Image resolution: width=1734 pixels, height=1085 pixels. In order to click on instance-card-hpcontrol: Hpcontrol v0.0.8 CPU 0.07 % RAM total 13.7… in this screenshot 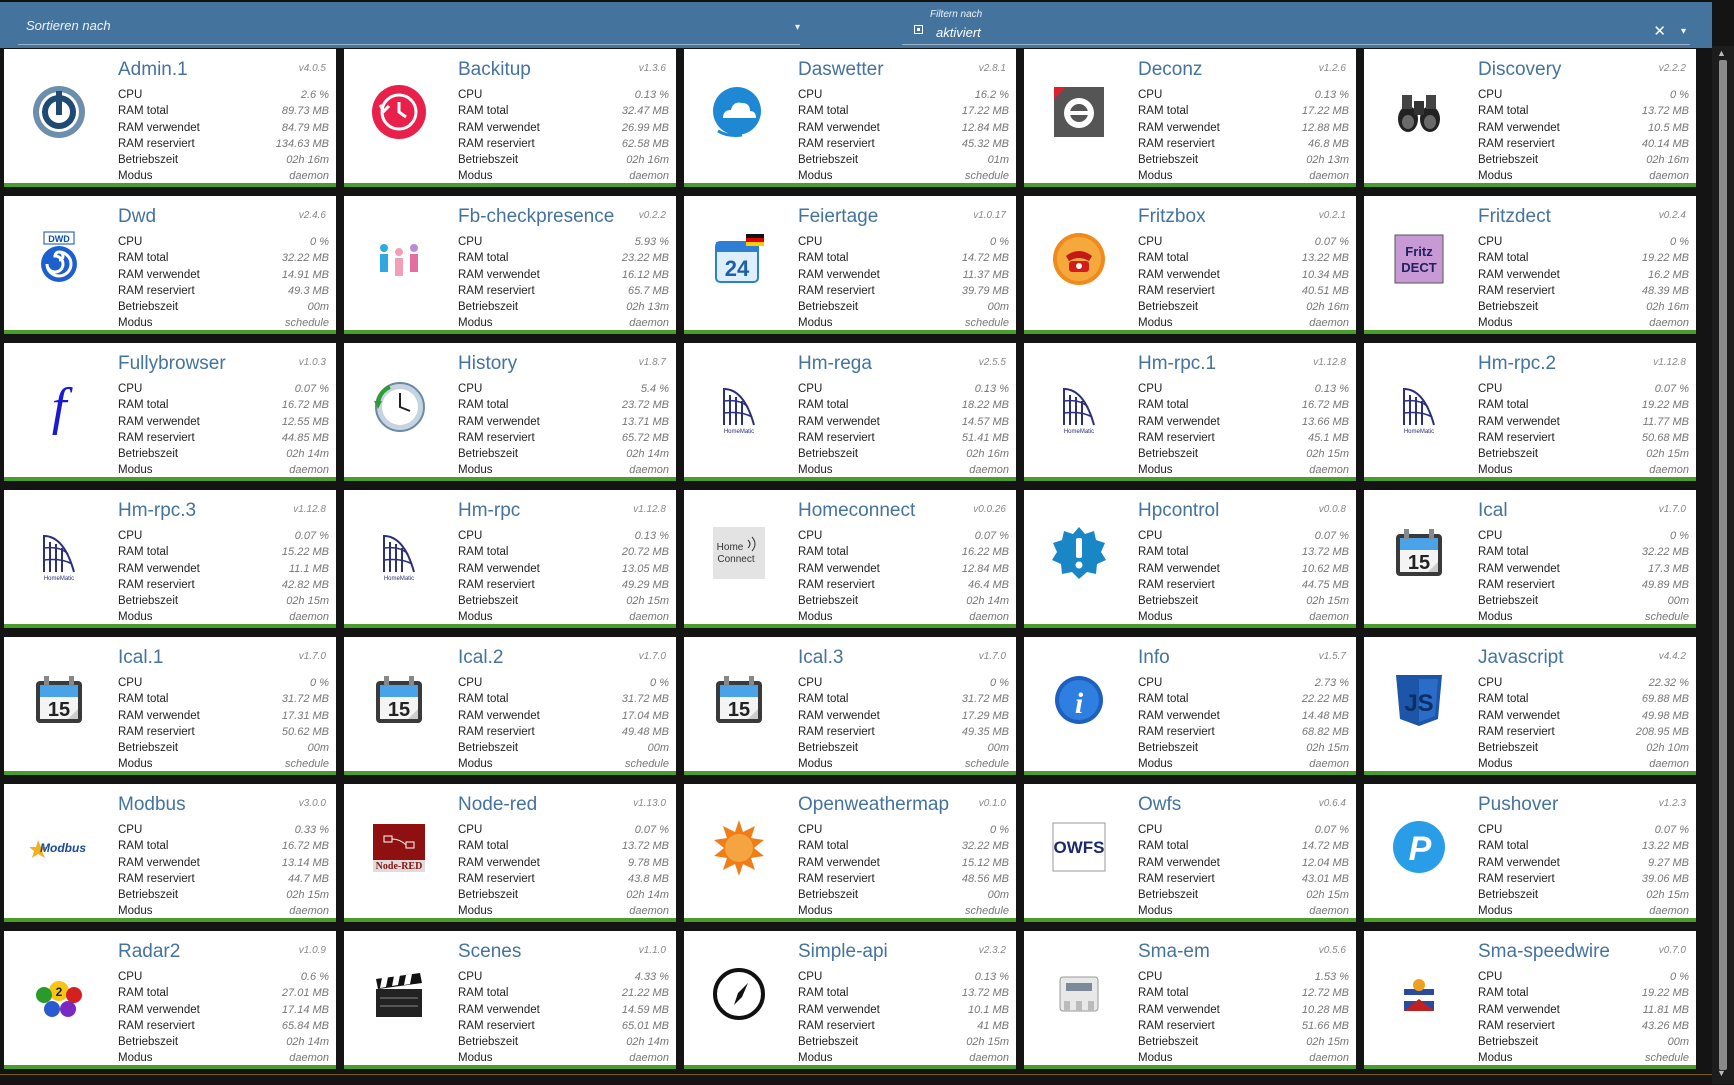, I will do `click(1190, 559)`.